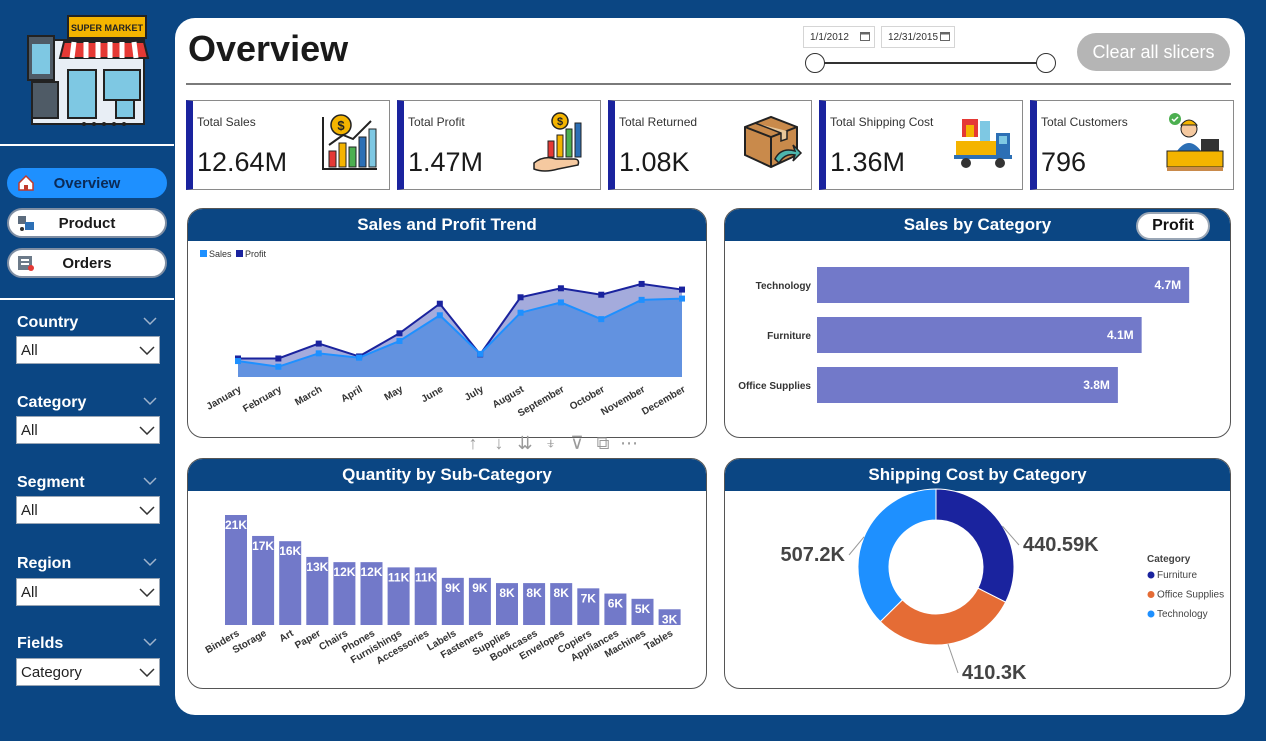 Image resolution: width=1266 pixels, height=741 pixels. What do you see at coordinates (1064, 162) in the screenshot?
I see `kpi-value: 796` at bounding box center [1064, 162].